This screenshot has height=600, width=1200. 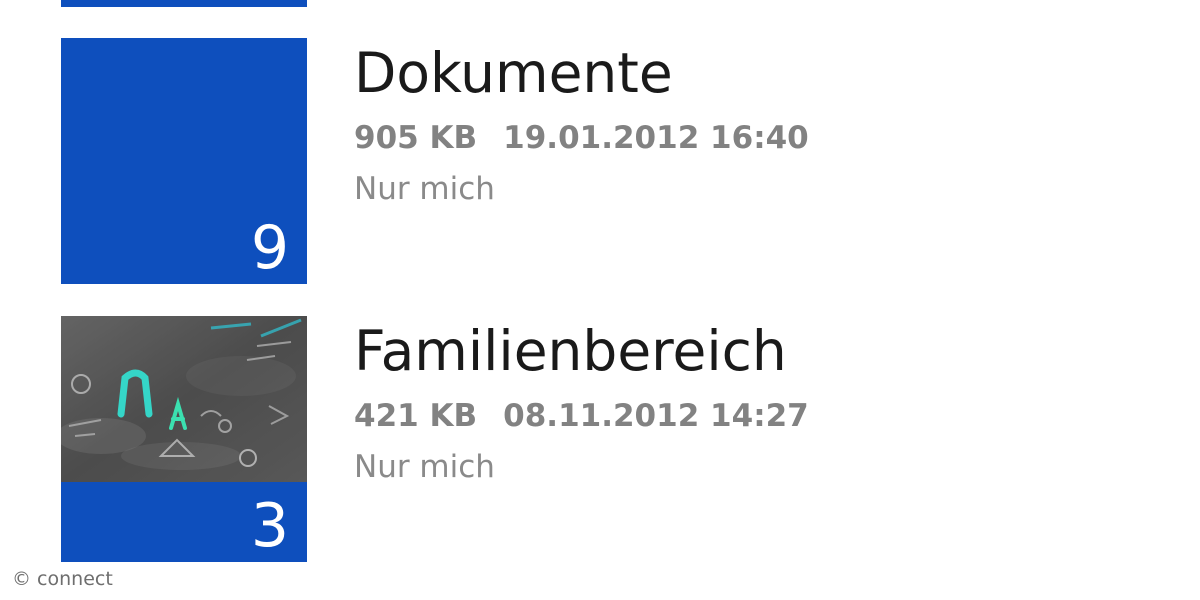 I want to click on copyright-watermark: © connect, so click(x=62, y=579).